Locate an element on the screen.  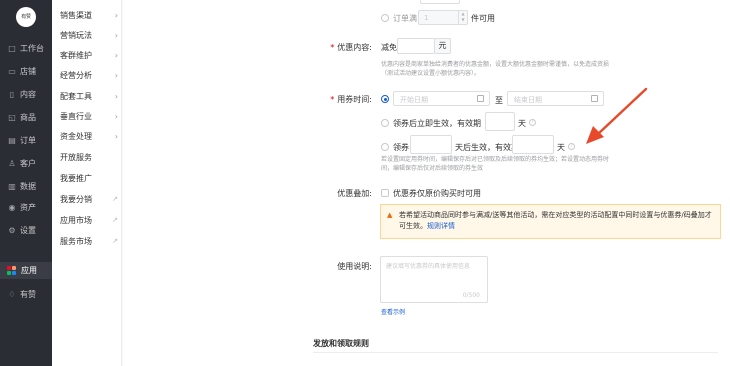
nav-goods: ◱ 商品 is located at coordinates (26, 117).